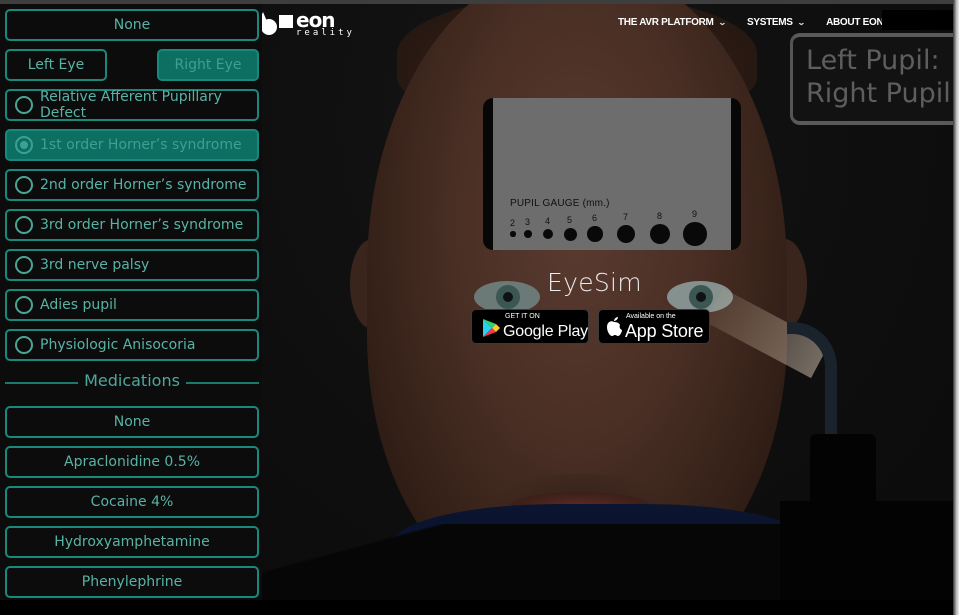 Image resolution: width=959 pixels, height=615 pixels. I want to click on eon-reality-logo: eon reality, so click(302, 24).